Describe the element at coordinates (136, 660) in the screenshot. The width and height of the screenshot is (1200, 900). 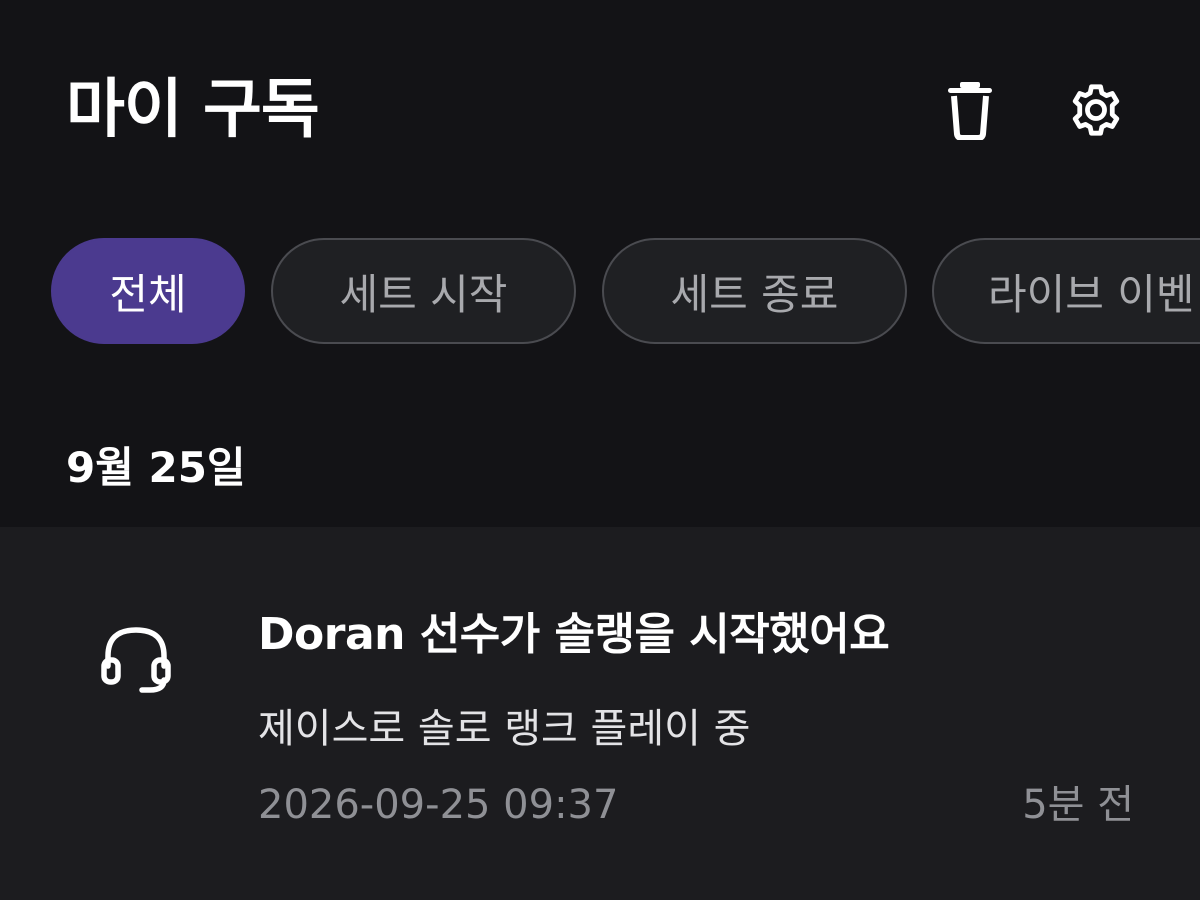
I see `headset-icon` at that location.